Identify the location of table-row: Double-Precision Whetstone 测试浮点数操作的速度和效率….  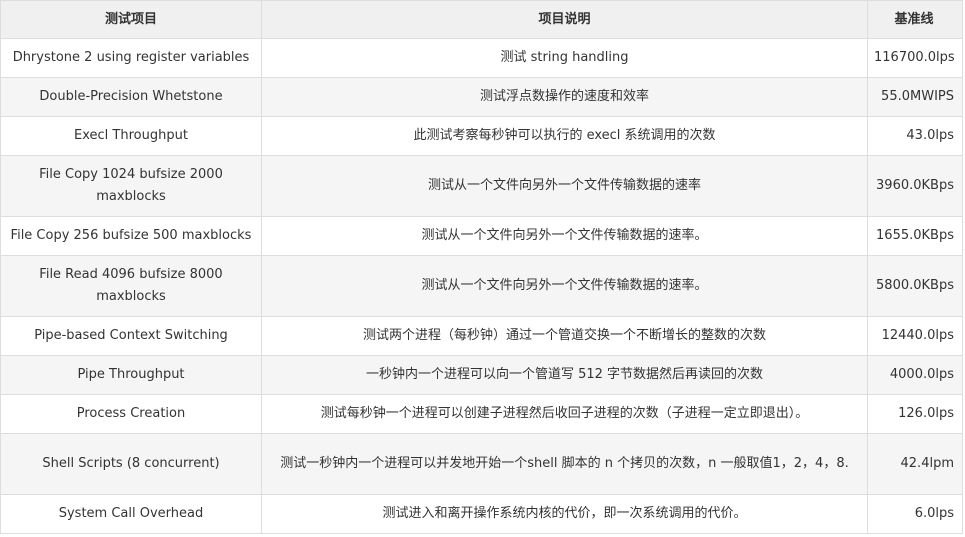
(481, 97).